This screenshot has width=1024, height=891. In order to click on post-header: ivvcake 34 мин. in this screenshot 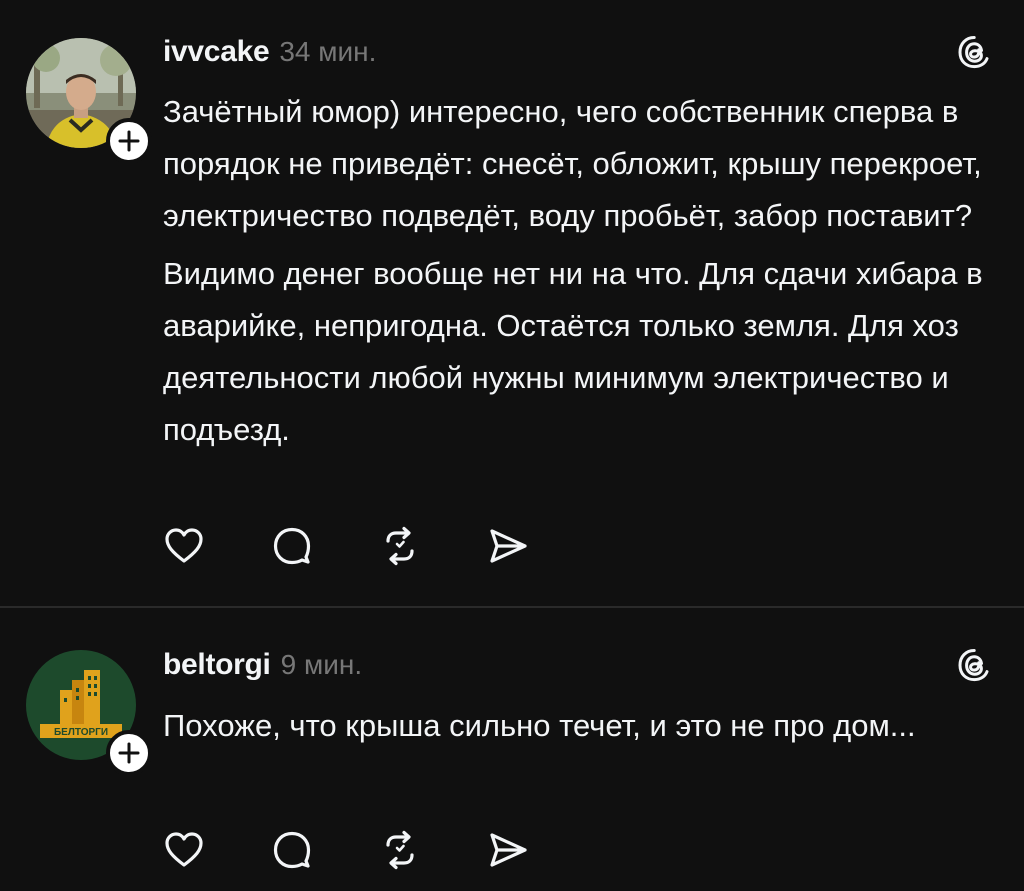, I will do `click(578, 52)`.